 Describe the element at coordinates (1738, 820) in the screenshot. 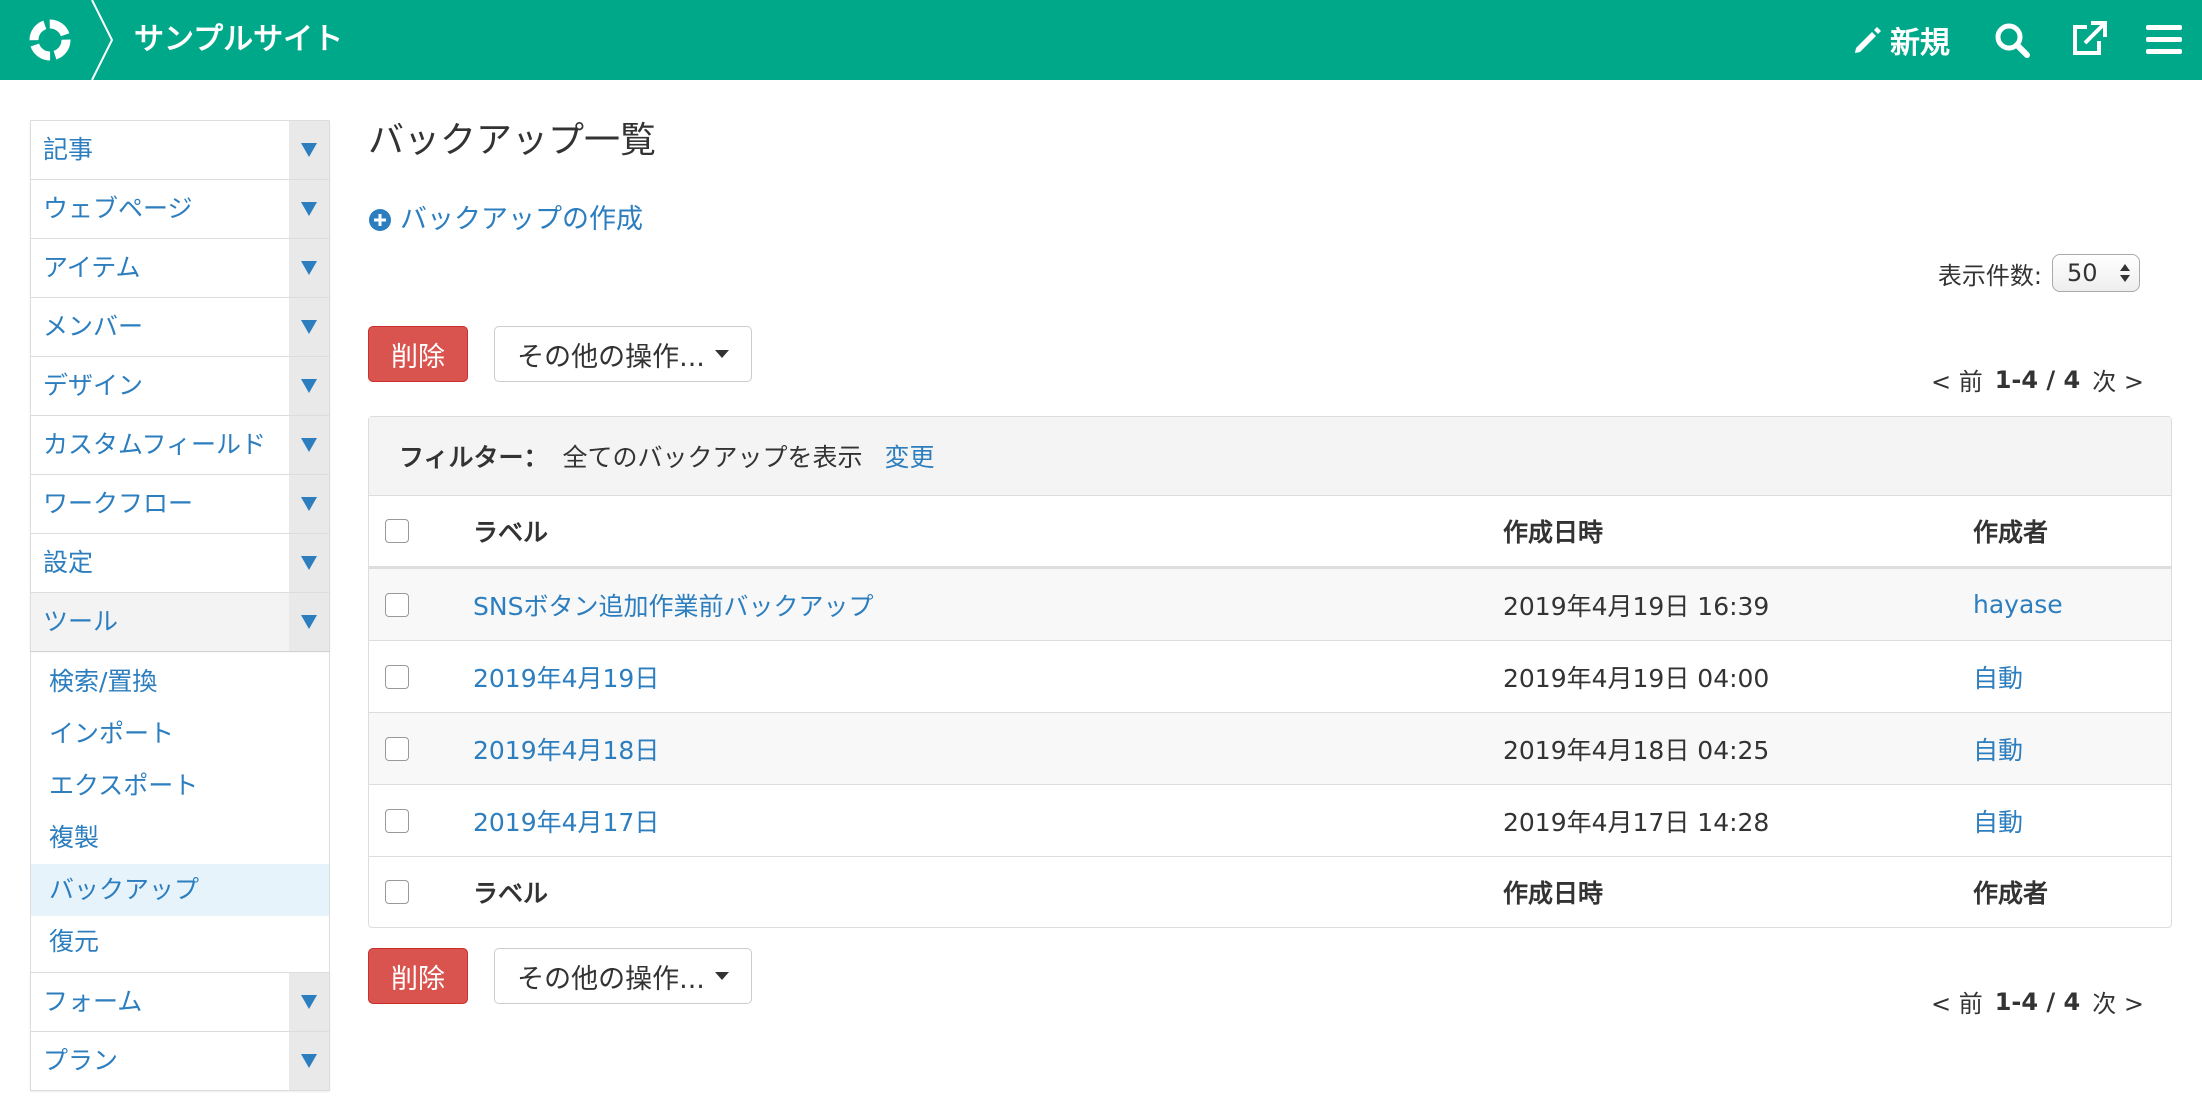

I see `backup-date: 2019年4月17日 14:28` at that location.